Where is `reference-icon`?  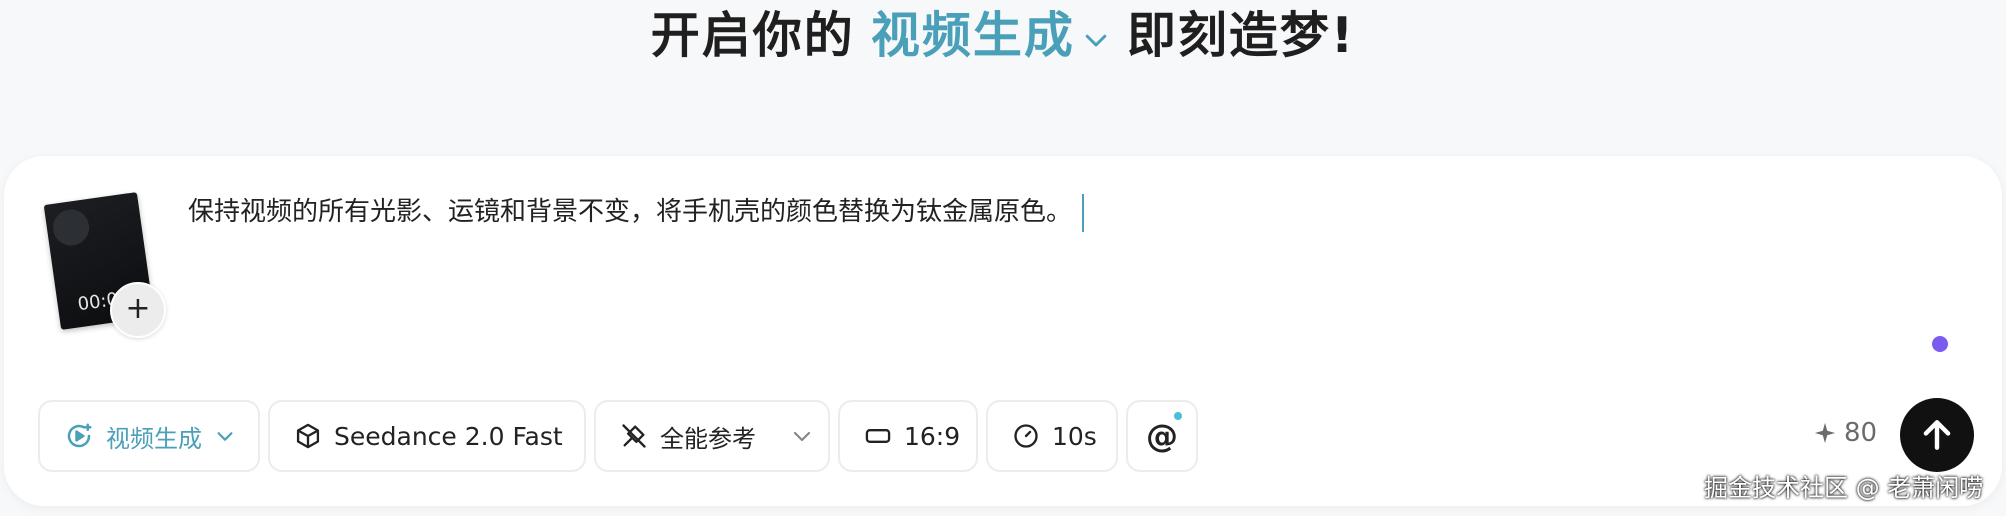
reference-icon is located at coordinates (634, 436).